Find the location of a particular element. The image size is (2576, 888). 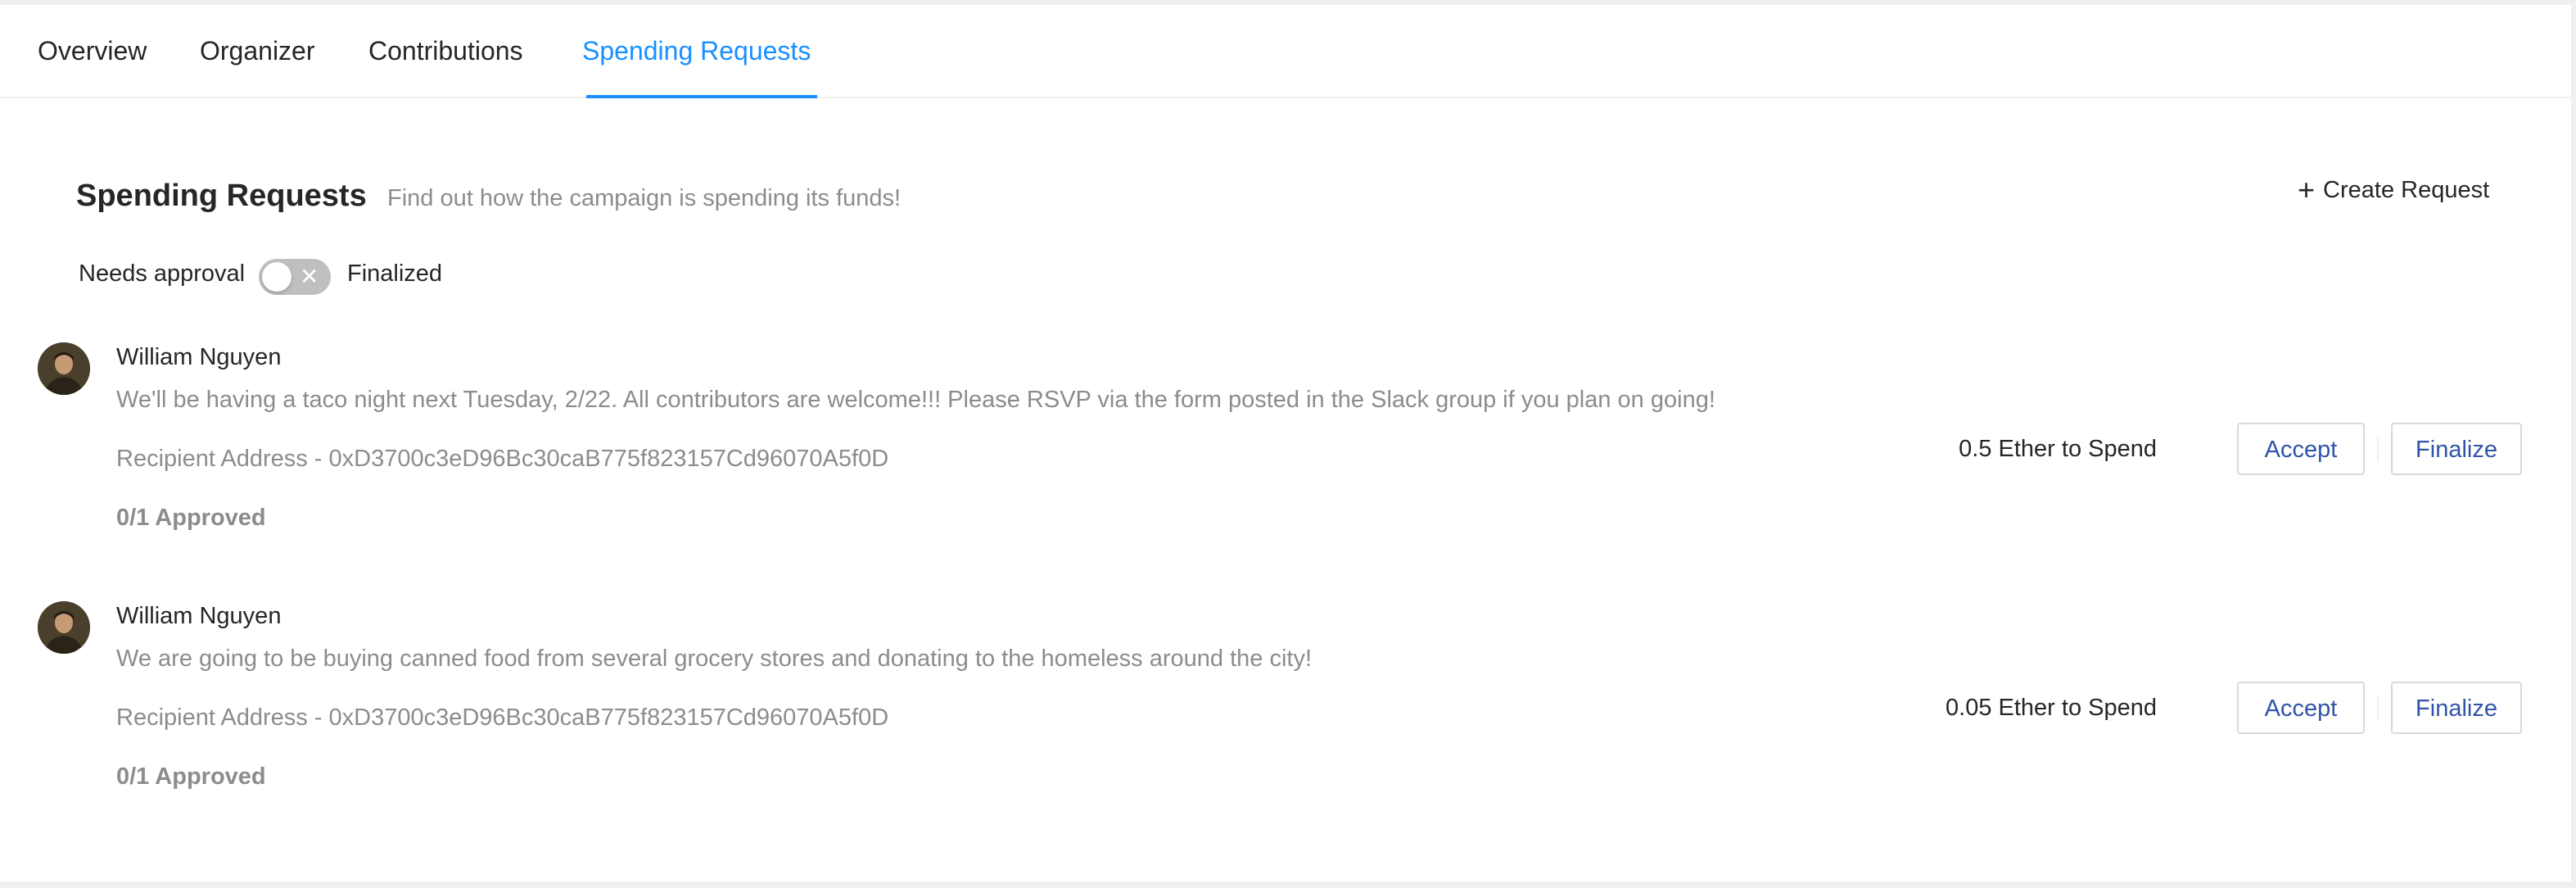

create-request-button: + Create Request is located at coordinates (2393, 190).